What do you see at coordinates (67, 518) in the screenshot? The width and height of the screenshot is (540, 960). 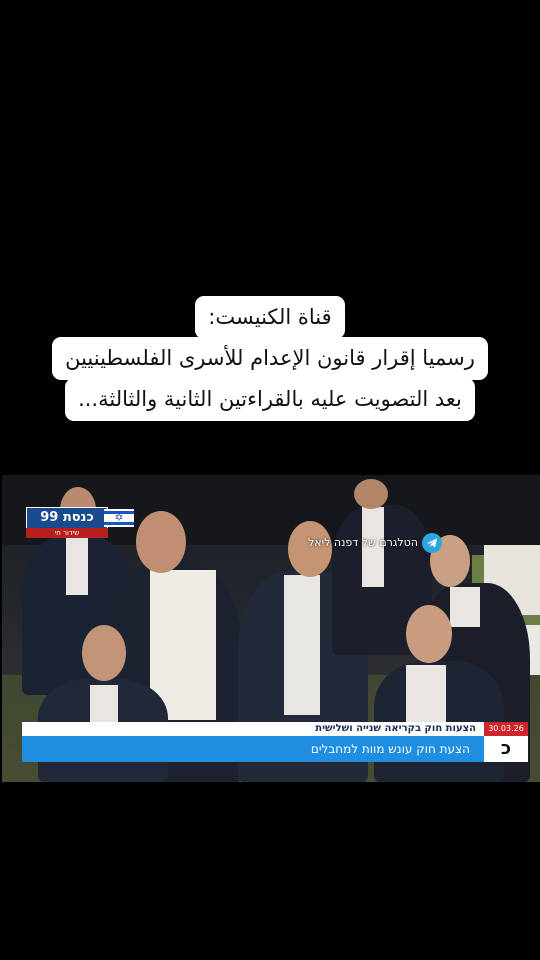 I see `knesset-channel-logo: כנסת 99` at bounding box center [67, 518].